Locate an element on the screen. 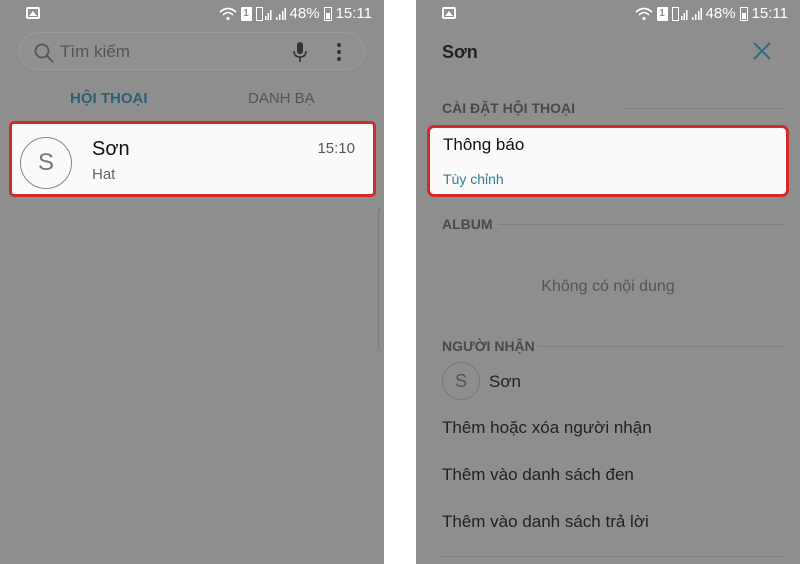 The width and height of the screenshot is (800, 564). conversation-time: 15:10 is located at coordinates (336, 148).